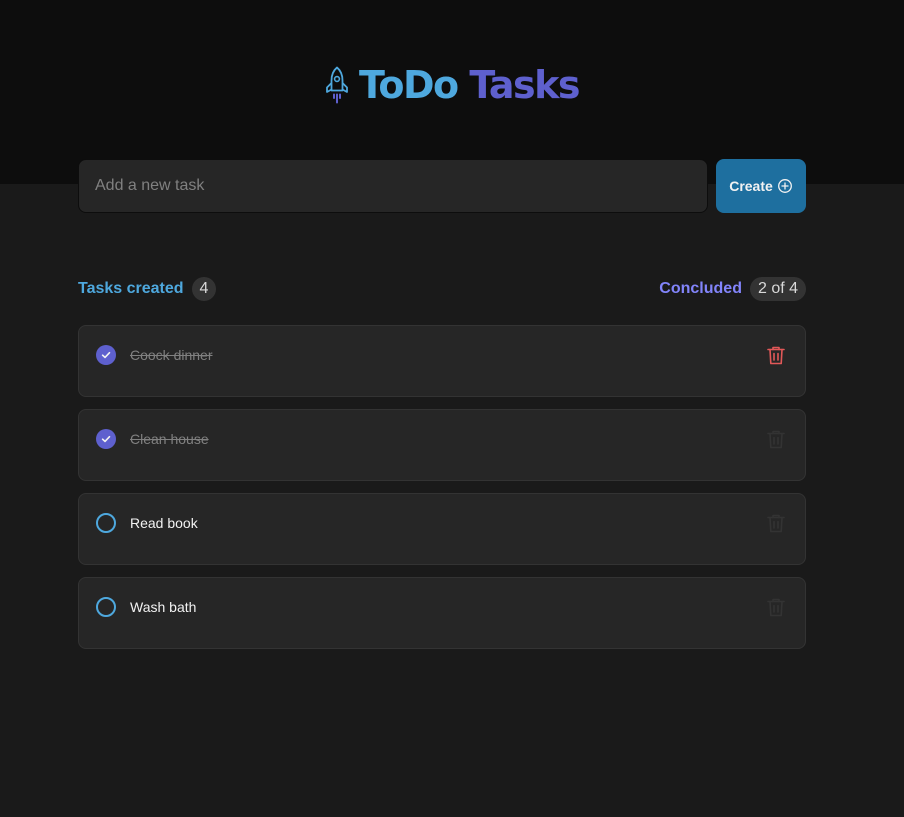 The height and width of the screenshot is (817, 904). Describe the element at coordinates (337, 85) in the screenshot. I see `rocket-icon` at that location.